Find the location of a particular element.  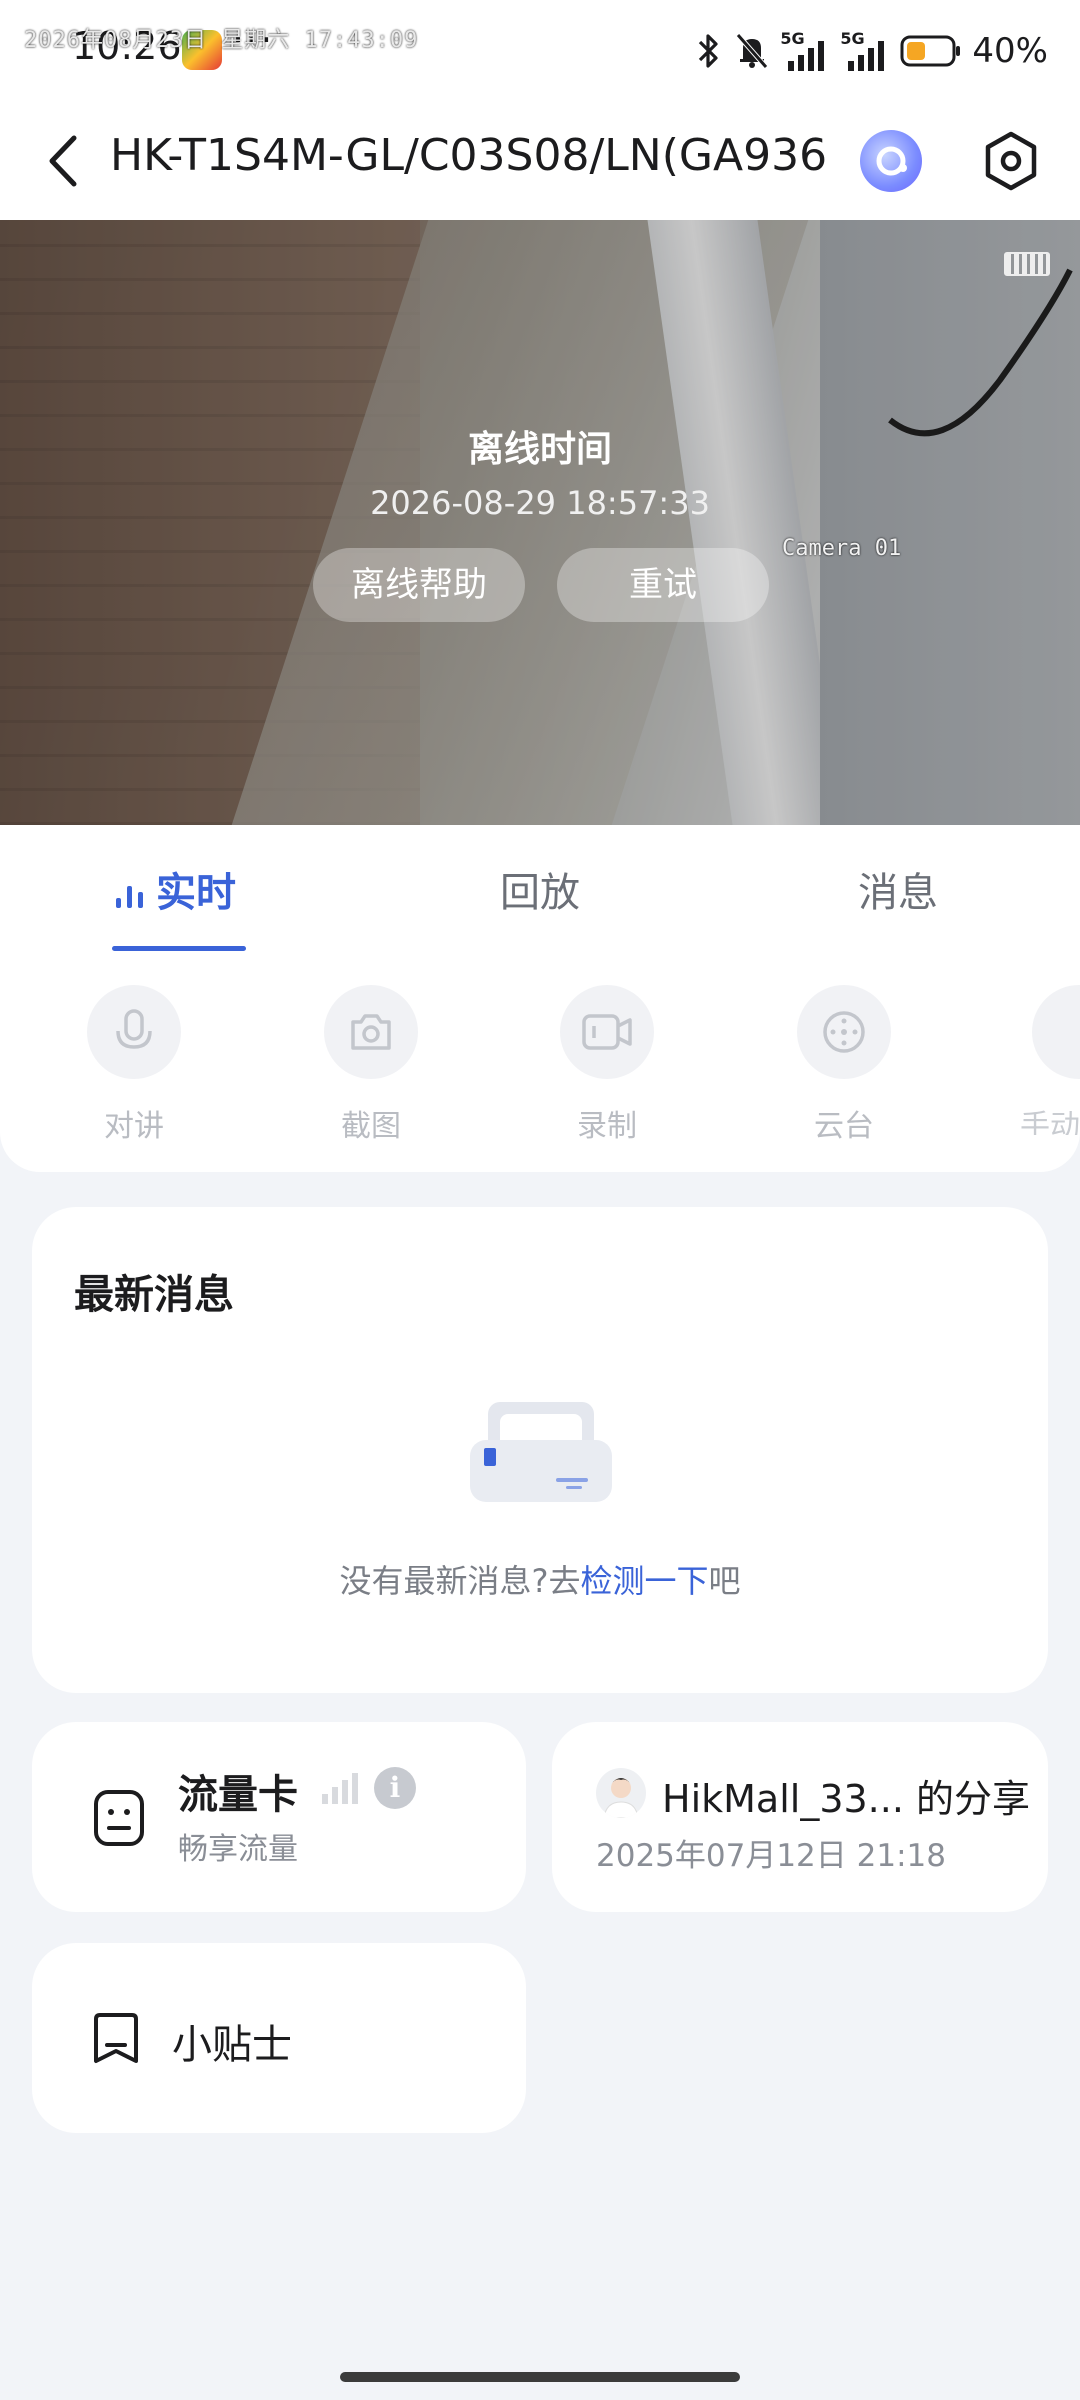

bookmark-icon is located at coordinates (116, 2038).